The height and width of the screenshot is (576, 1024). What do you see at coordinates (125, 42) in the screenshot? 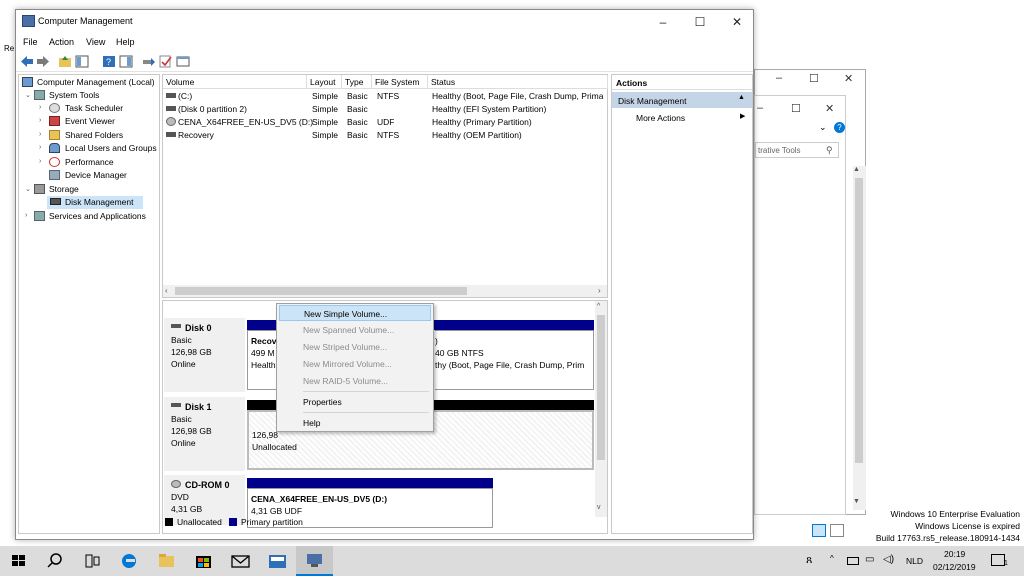
I see `menu-help: Help` at bounding box center [125, 42].